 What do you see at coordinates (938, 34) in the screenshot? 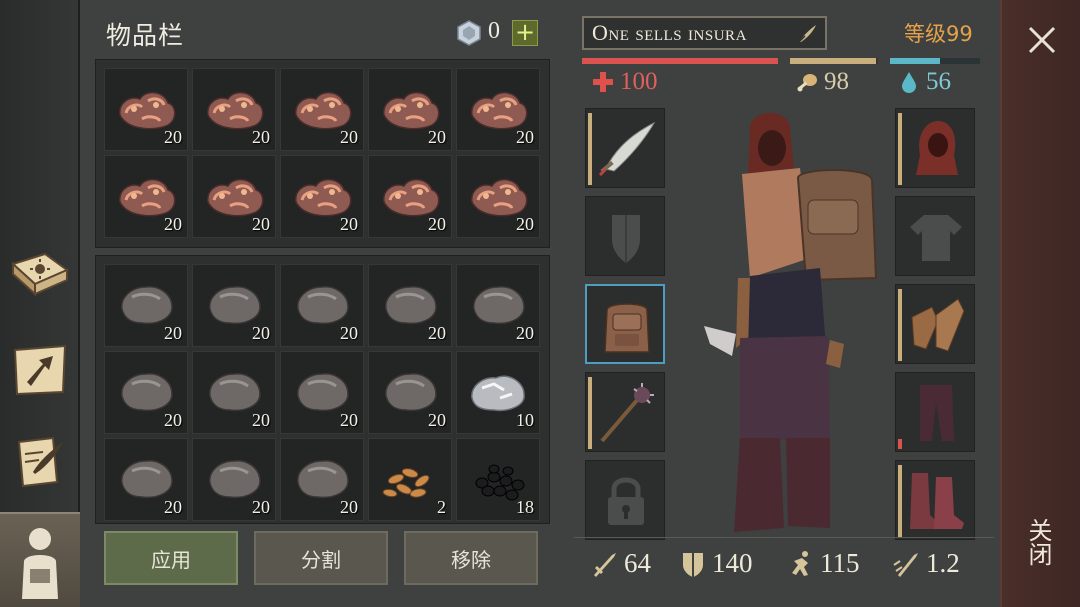
I see `level-label: 等级99` at bounding box center [938, 34].